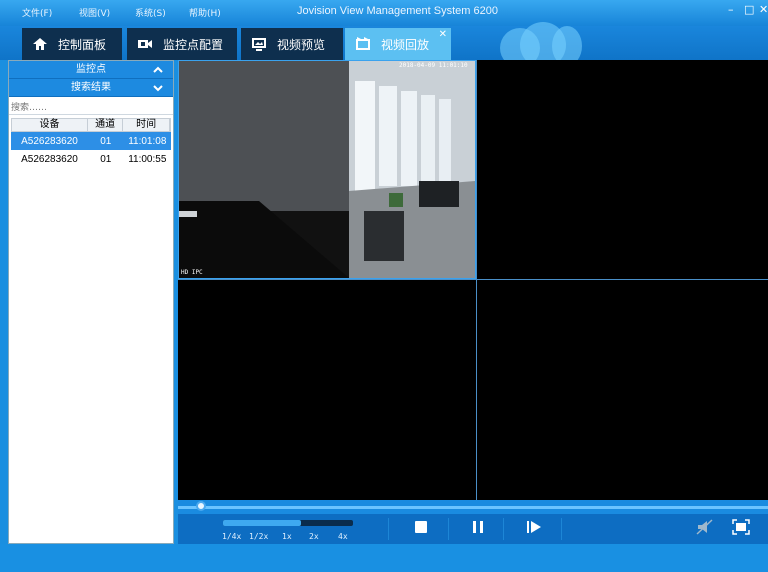  I want to click on close-tab-icon: ✕, so click(443, 34).